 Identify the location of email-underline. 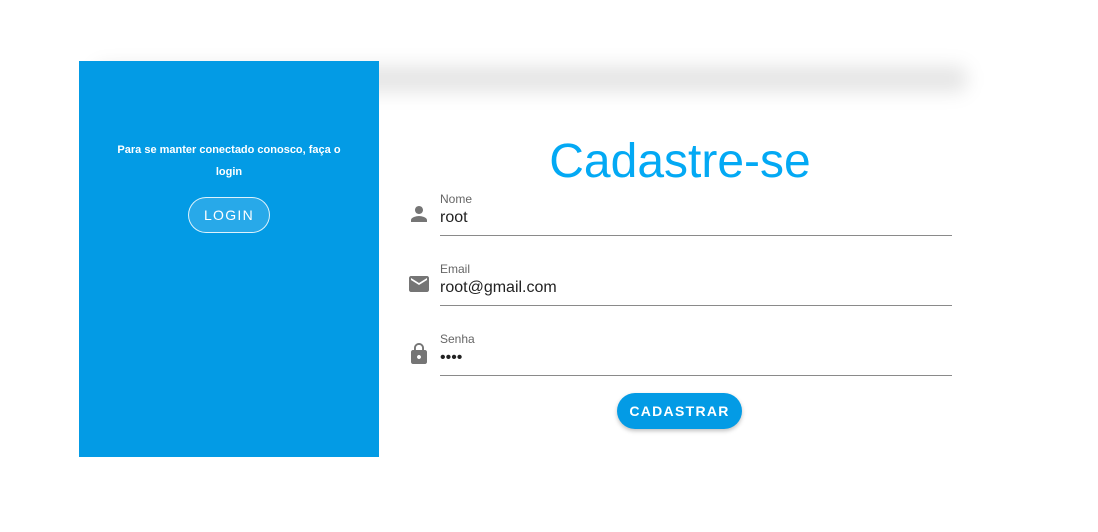
(696, 305).